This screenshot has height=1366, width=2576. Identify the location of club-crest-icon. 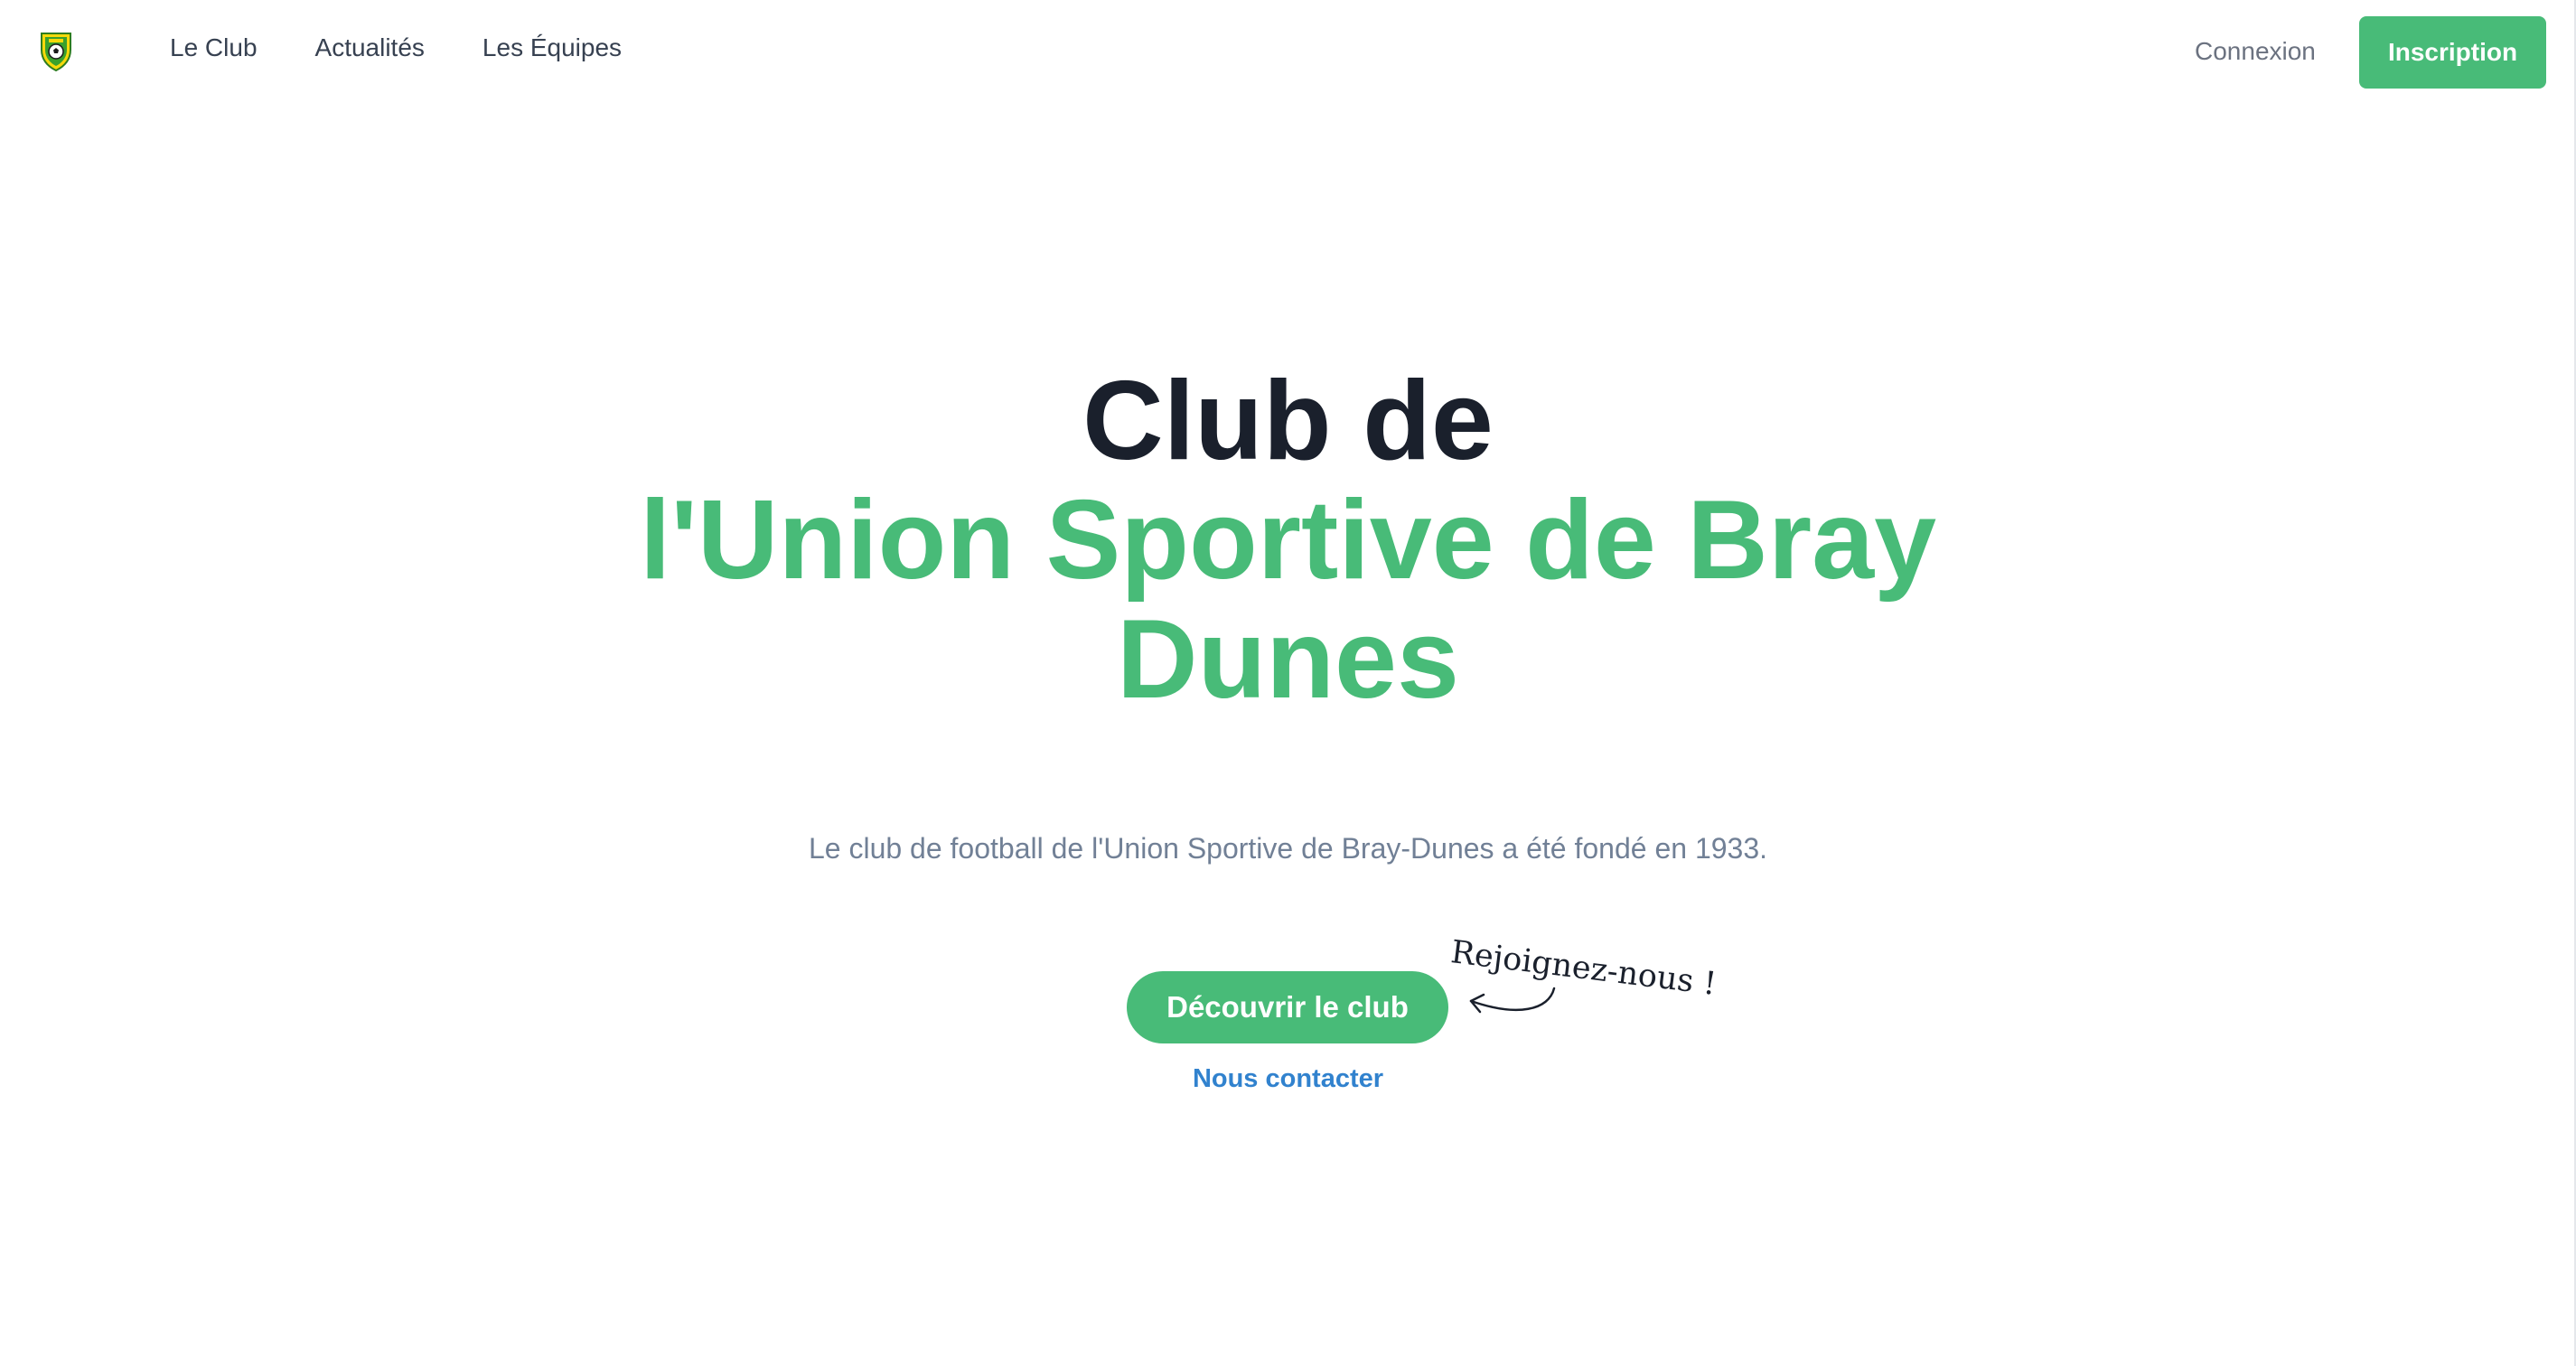
(56, 50).